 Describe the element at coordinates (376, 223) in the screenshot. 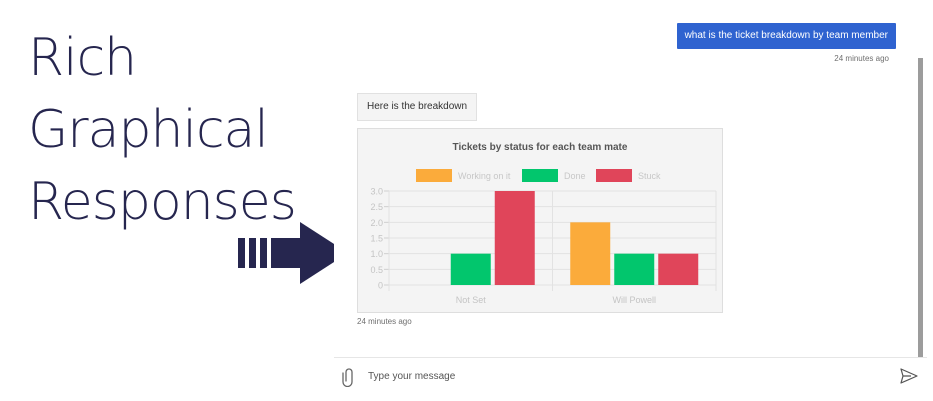

I see `y-tick-label: 2.0` at that location.